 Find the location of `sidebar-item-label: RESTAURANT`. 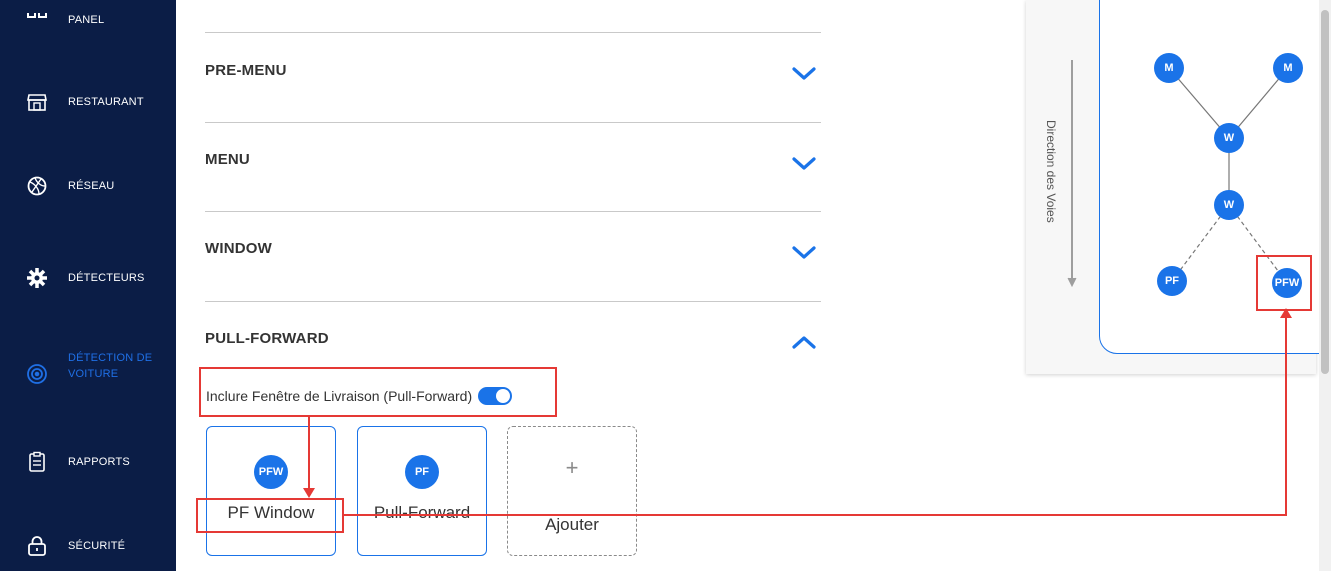

sidebar-item-label: RESTAURANT is located at coordinates (106, 102).